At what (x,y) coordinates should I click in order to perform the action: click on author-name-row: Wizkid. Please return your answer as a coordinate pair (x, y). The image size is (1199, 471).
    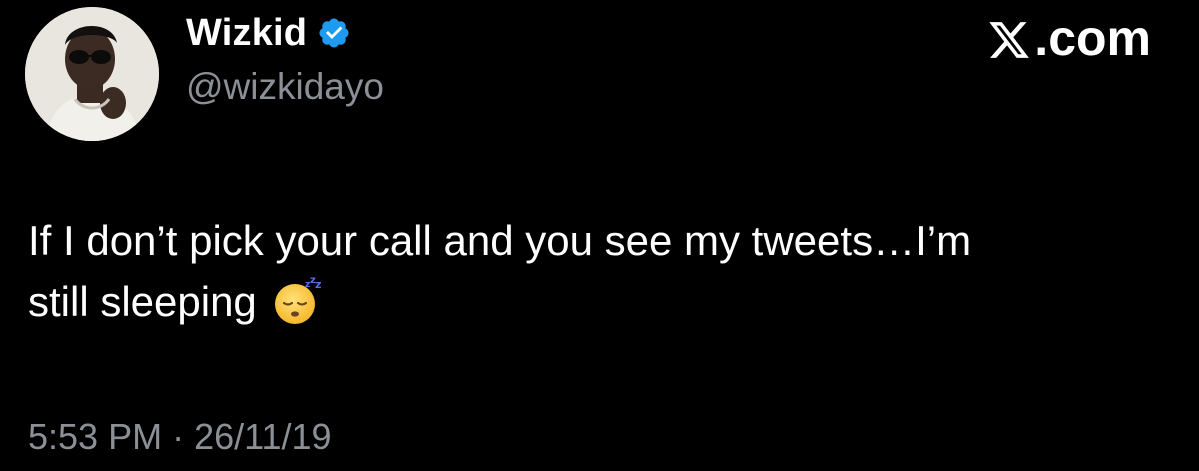
    Looking at the image, I should click on (268, 33).